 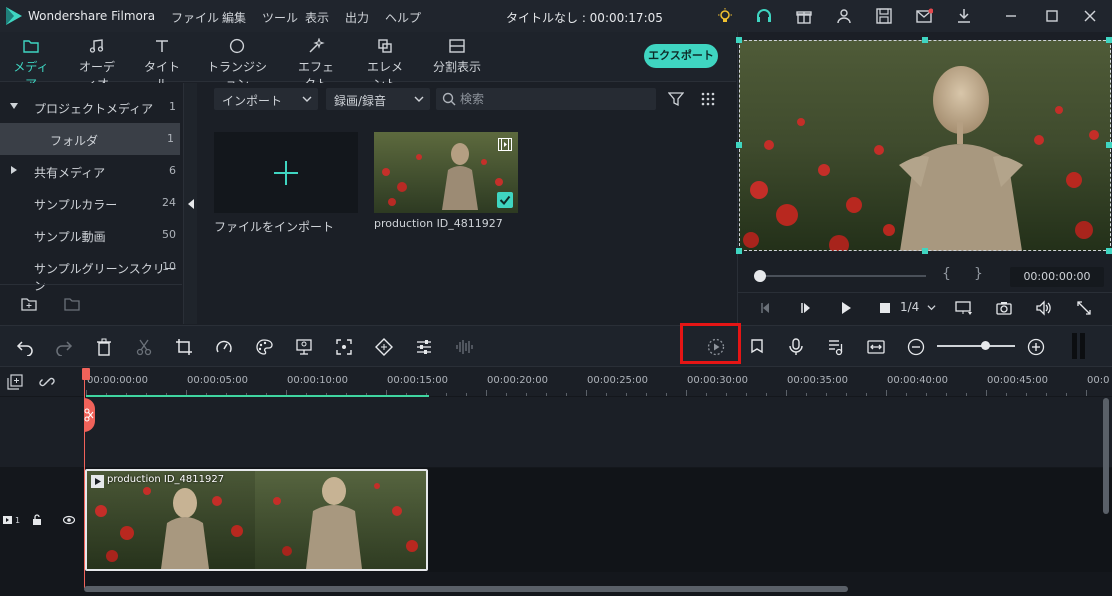 I want to click on add-track-icon, so click(x=15, y=382).